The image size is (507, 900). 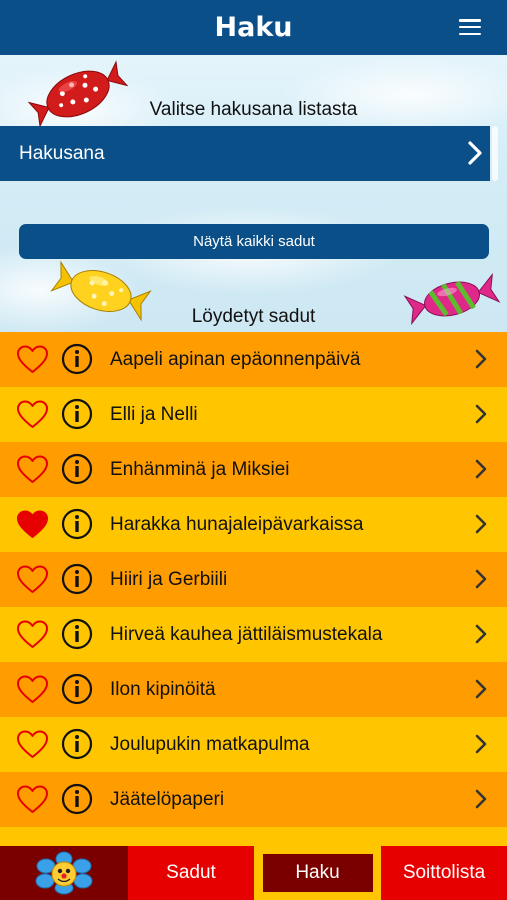 What do you see at coordinates (253, 316) in the screenshot?
I see `found-stories-heading: Löydetyt sadut` at bounding box center [253, 316].